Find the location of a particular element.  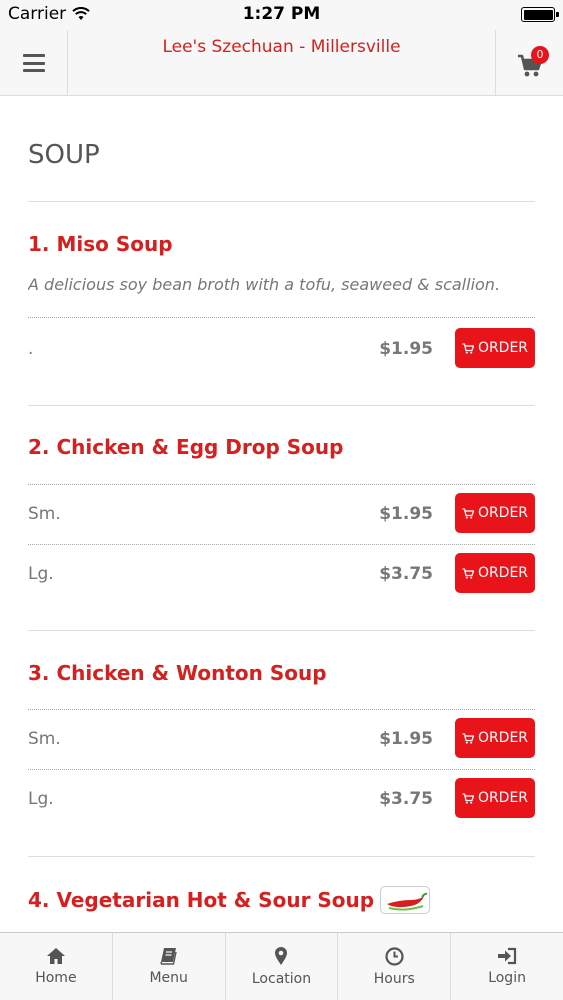

tab-hours: Hours is located at coordinates (395, 966).